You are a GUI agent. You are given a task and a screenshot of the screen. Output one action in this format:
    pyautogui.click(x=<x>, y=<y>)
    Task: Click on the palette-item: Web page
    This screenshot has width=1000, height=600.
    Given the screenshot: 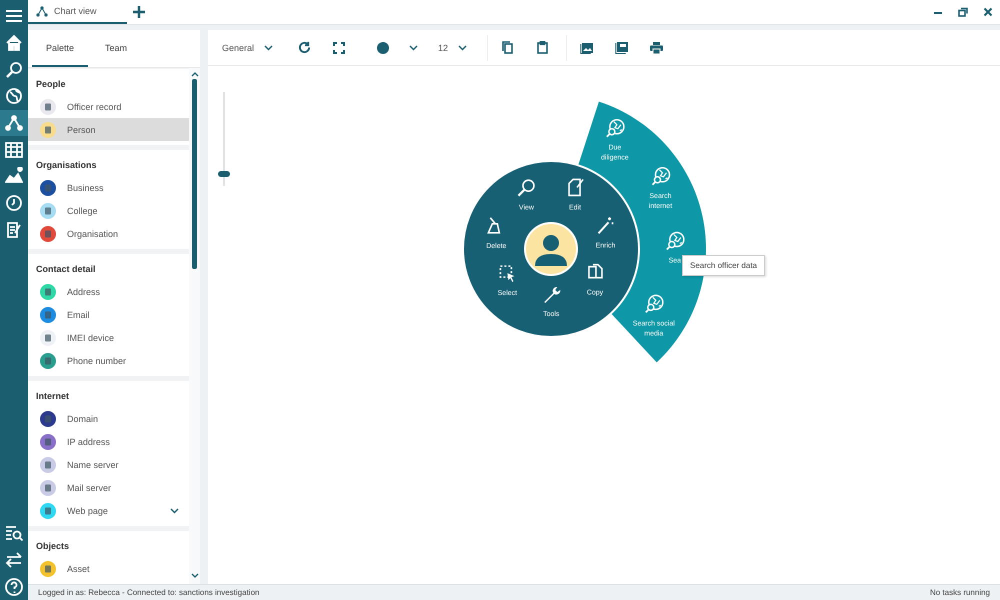 What is the action you would take?
    pyautogui.click(x=108, y=510)
    